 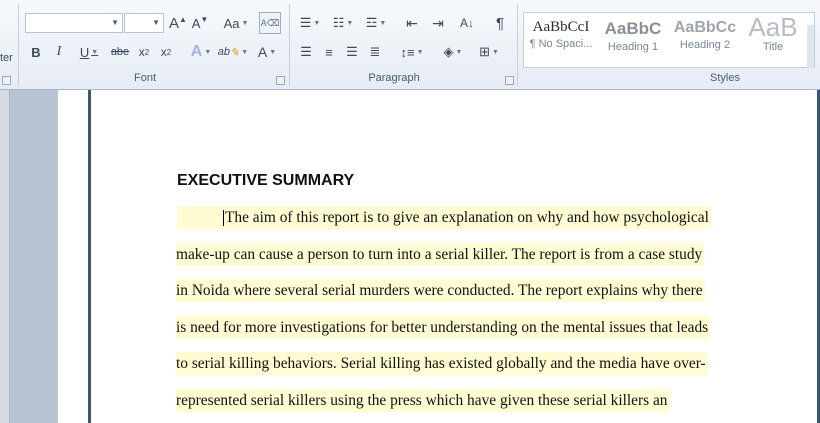 I want to click on bullets-icon: ☰, so click(x=305, y=22).